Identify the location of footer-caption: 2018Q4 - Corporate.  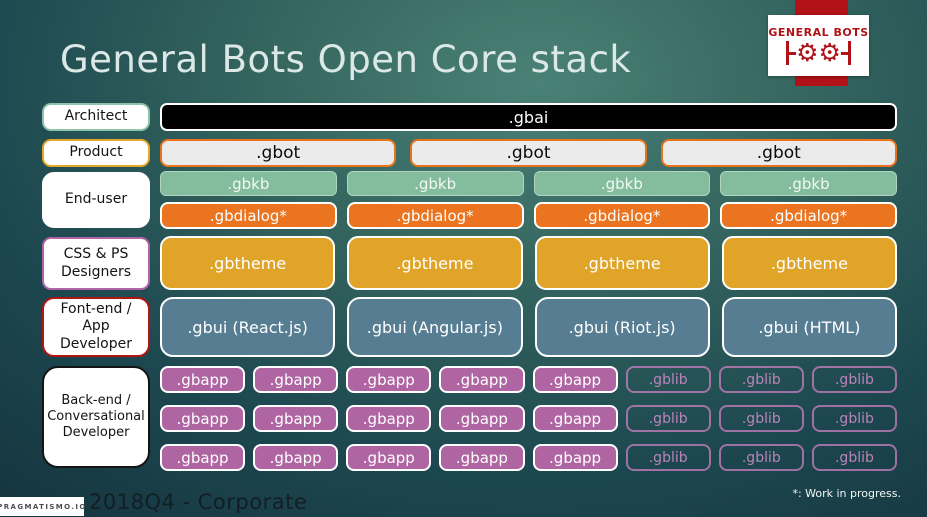
(198, 502).